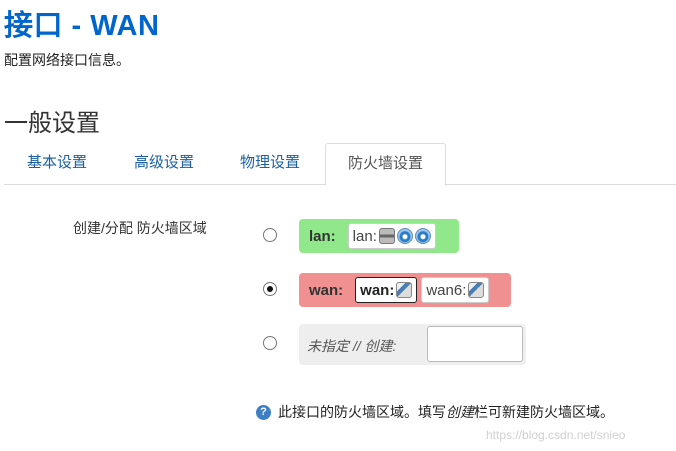 The height and width of the screenshot is (451, 676). I want to click on zone-wan: wan: wan: wan6:, so click(405, 290).